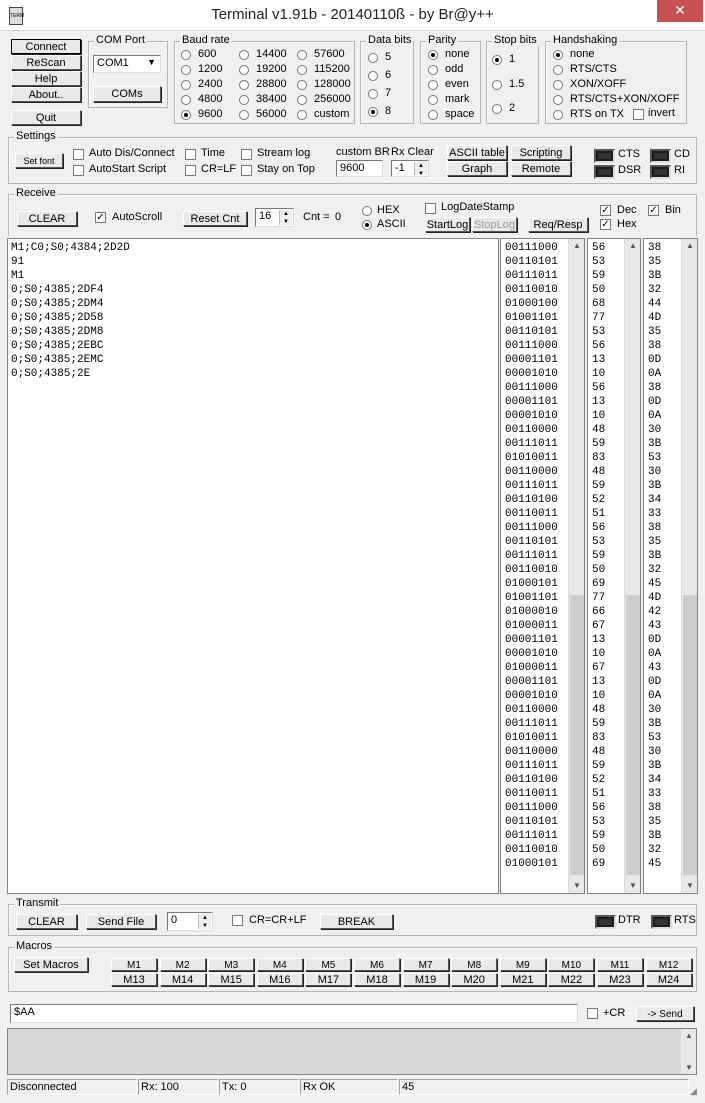 This screenshot has width=705, height=1103. I want to click on macro-button: M9, so click(522, 964).